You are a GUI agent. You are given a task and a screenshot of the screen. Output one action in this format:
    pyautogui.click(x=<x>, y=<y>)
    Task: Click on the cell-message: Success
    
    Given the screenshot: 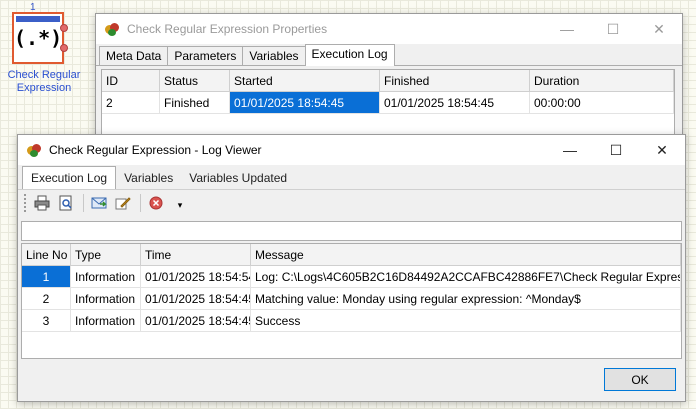 What is the action you would take?
    pyautogui.click(x=466, y=320)
    